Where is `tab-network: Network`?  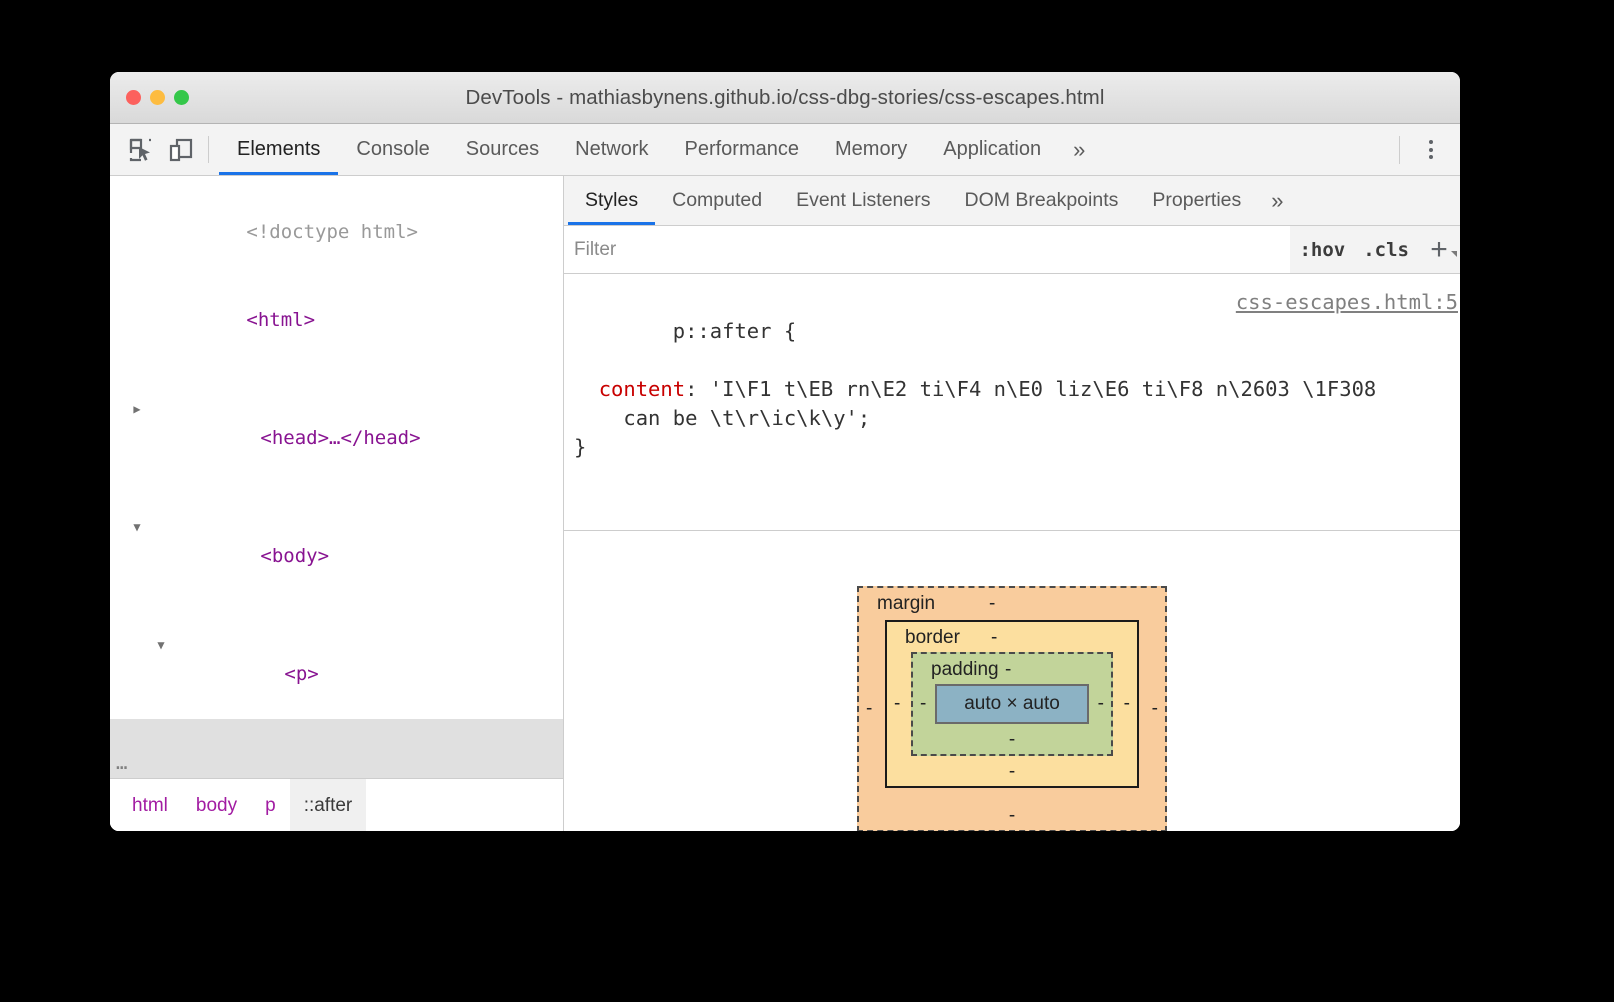
tab-network: Network is located at coordinates (611, 149).